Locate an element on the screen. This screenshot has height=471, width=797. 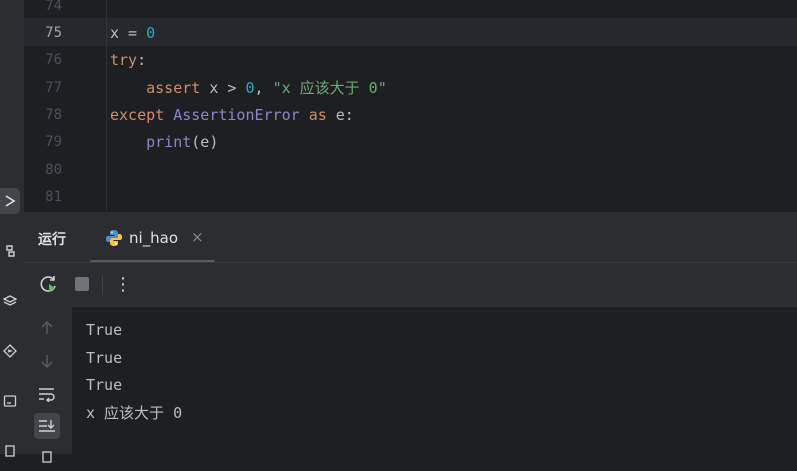
problems-icon is located at coordinates (10, 451).